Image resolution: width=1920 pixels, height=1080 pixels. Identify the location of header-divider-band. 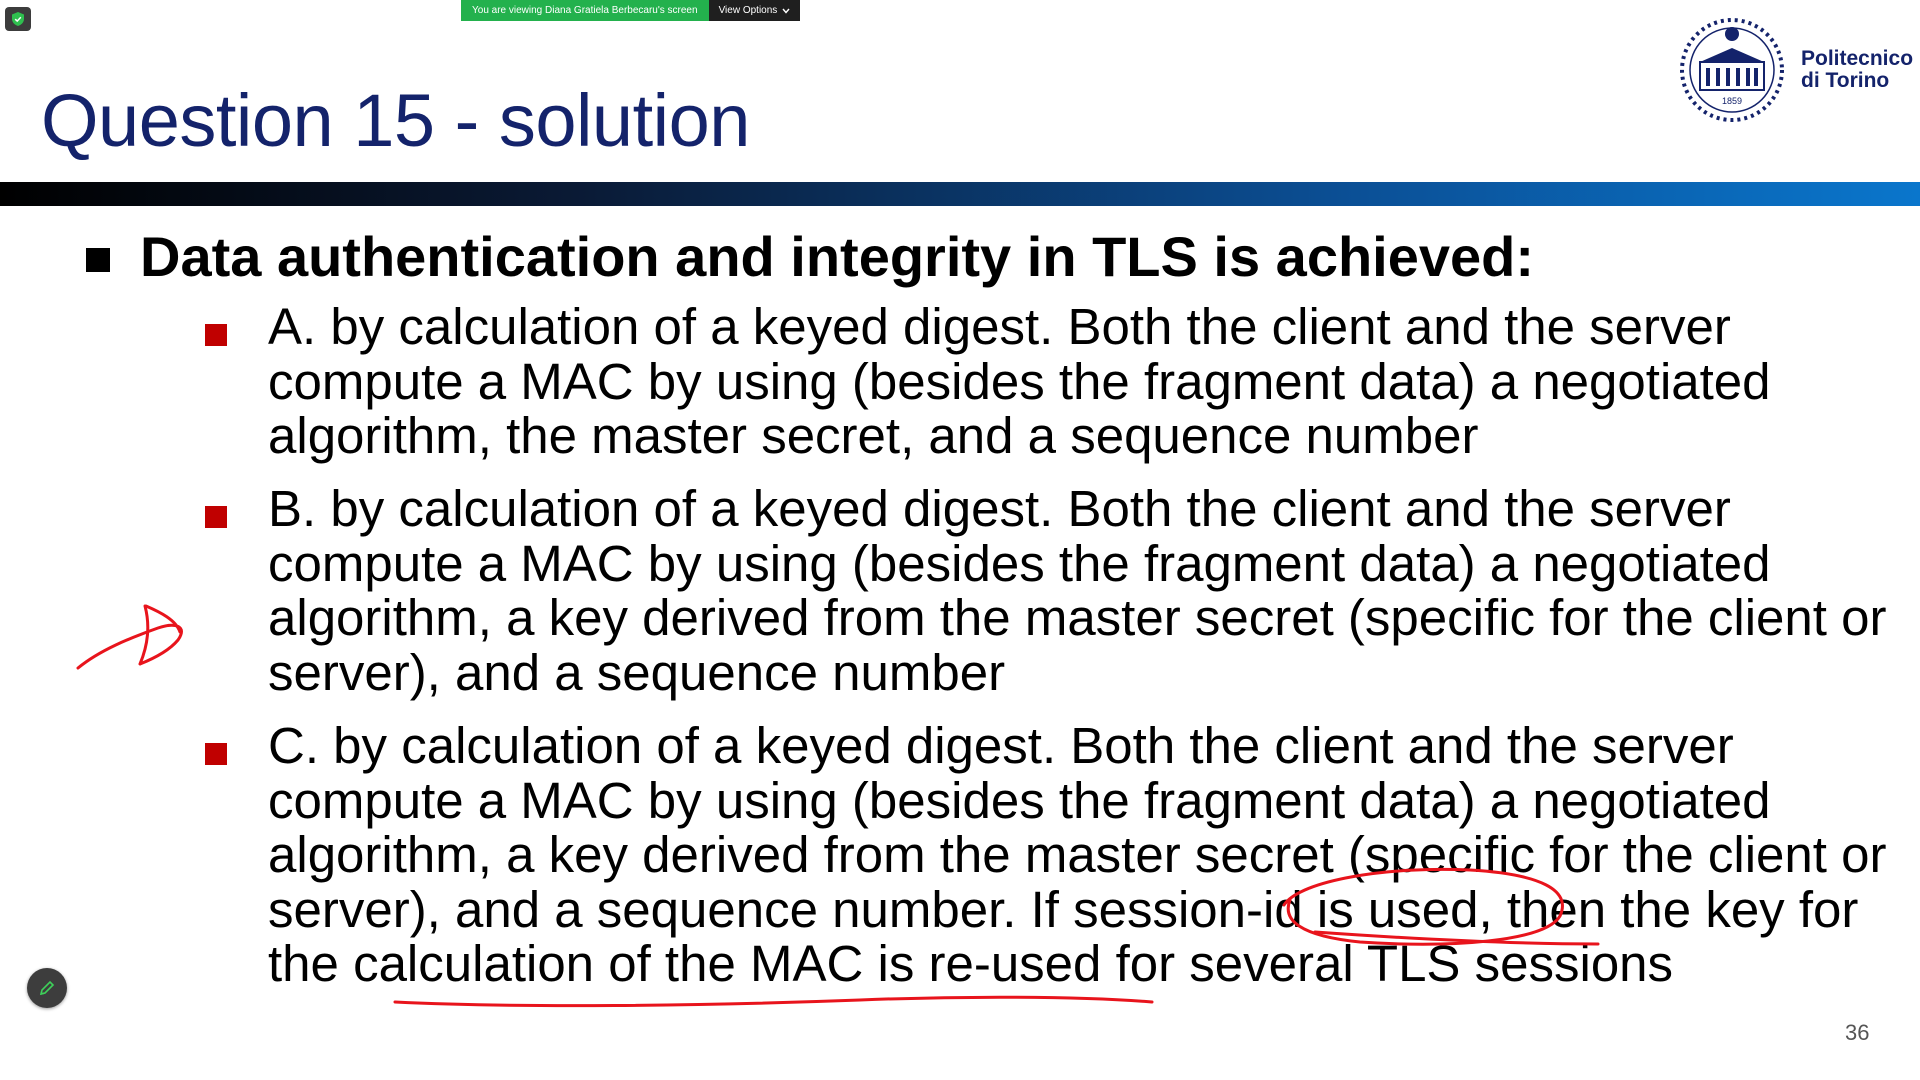
(960, 194).